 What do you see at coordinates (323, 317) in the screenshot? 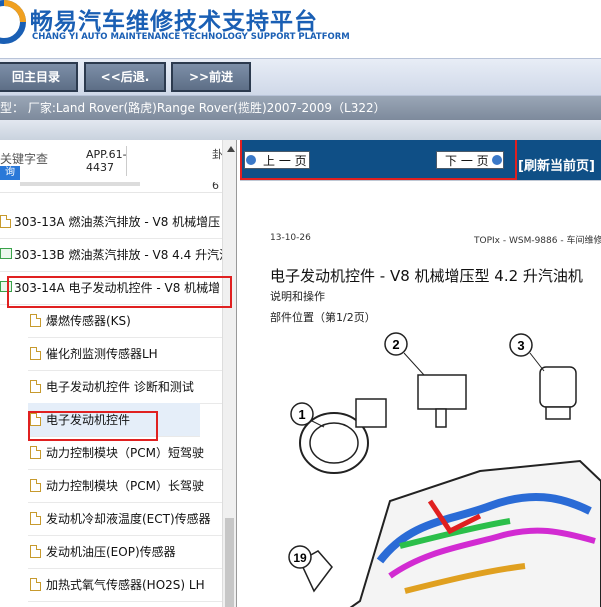
I see `doc-location: 部件位置（第1/2页）` at bounding box center [323, 317].